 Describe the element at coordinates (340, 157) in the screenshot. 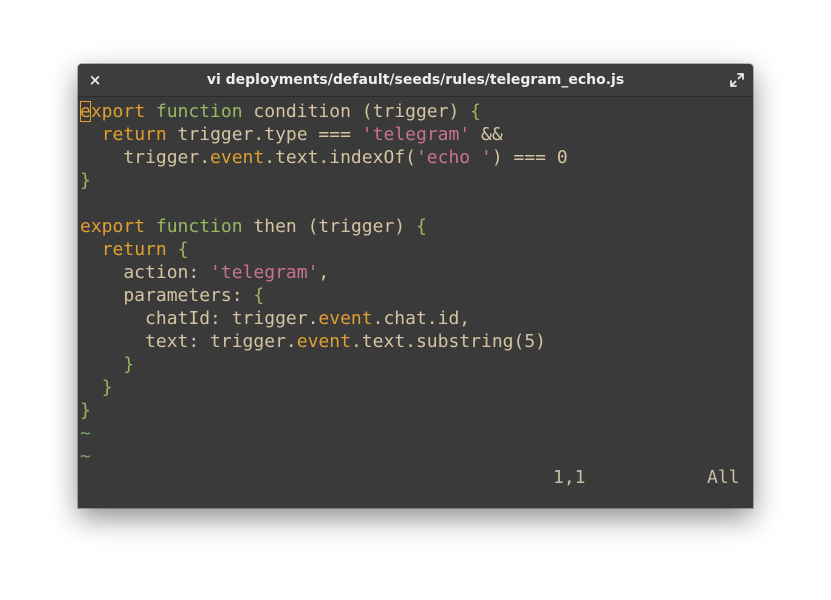

I see `code-token: .text.indexOf(` at that location.